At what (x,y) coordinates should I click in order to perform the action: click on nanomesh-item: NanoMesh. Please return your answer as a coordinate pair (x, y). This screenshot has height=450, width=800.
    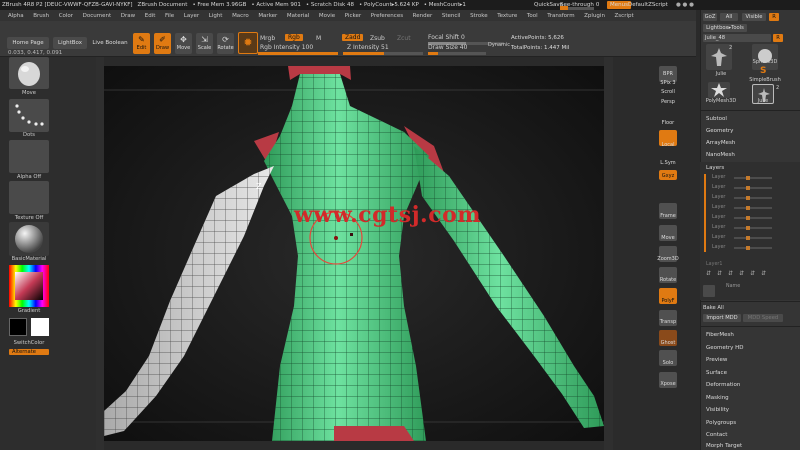
    Looking at the image, I should click on (720, 155).